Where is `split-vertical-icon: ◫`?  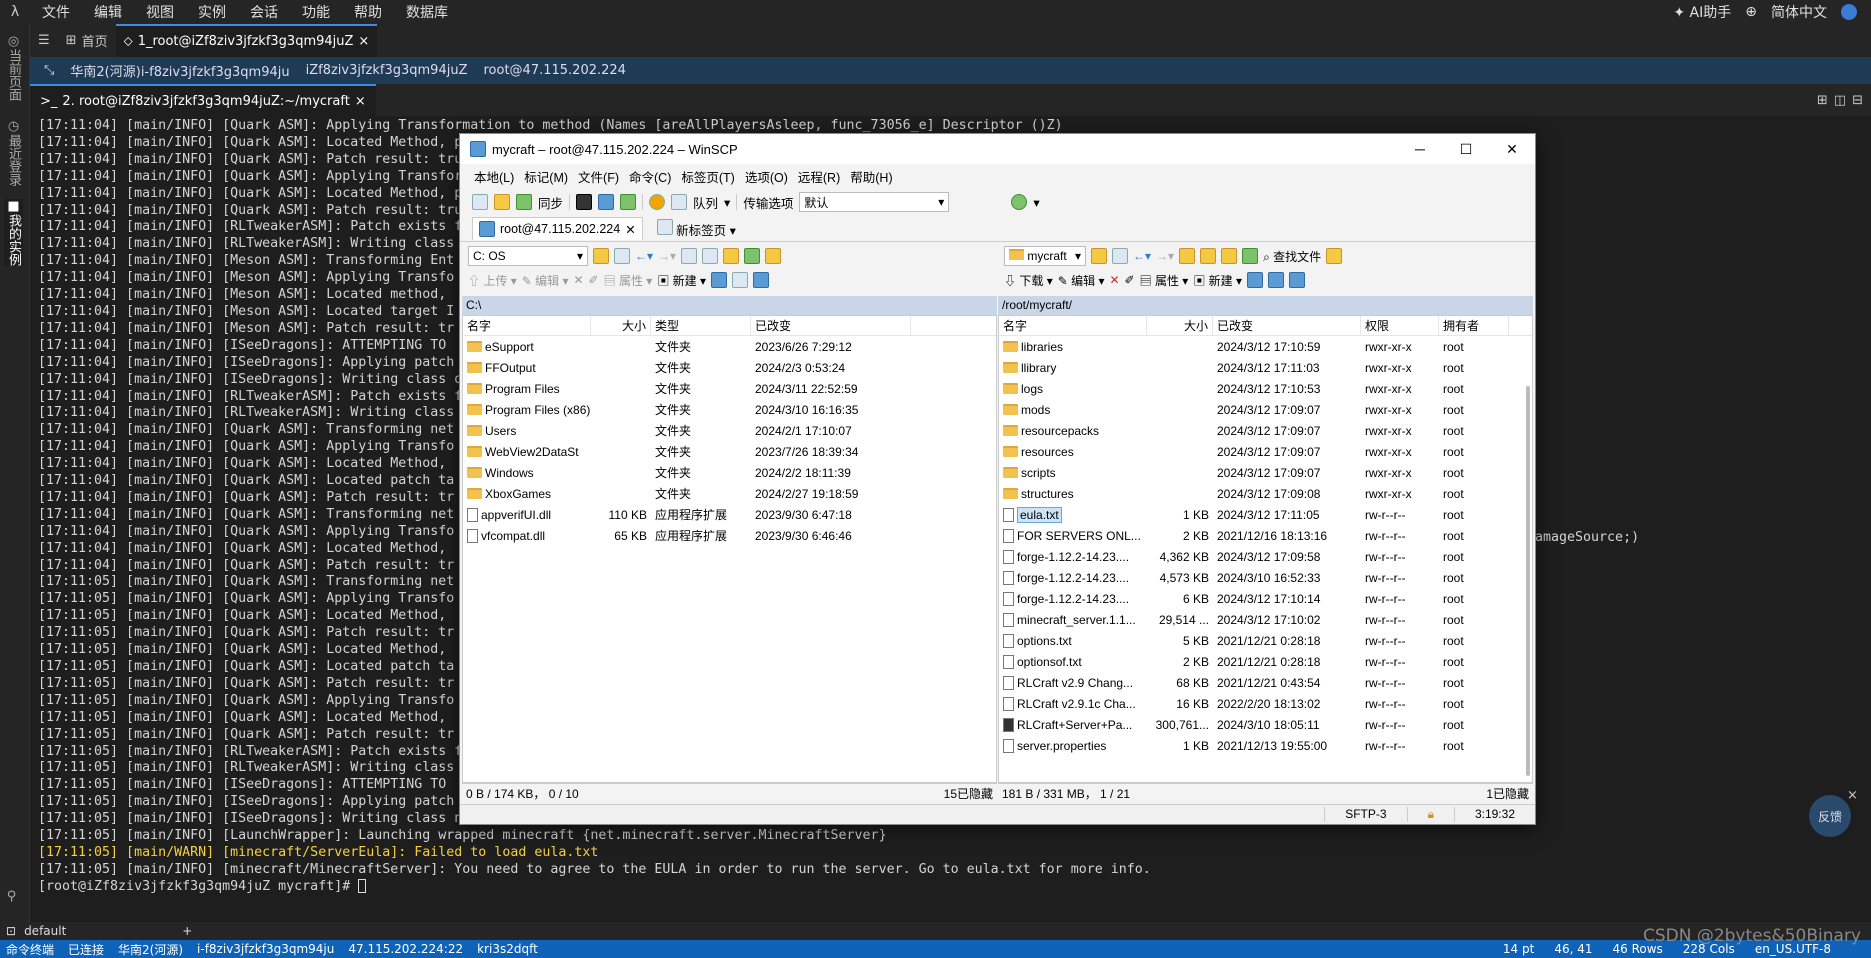 split-vertical-icon: ◫ is located at coordinates (1840, 100).